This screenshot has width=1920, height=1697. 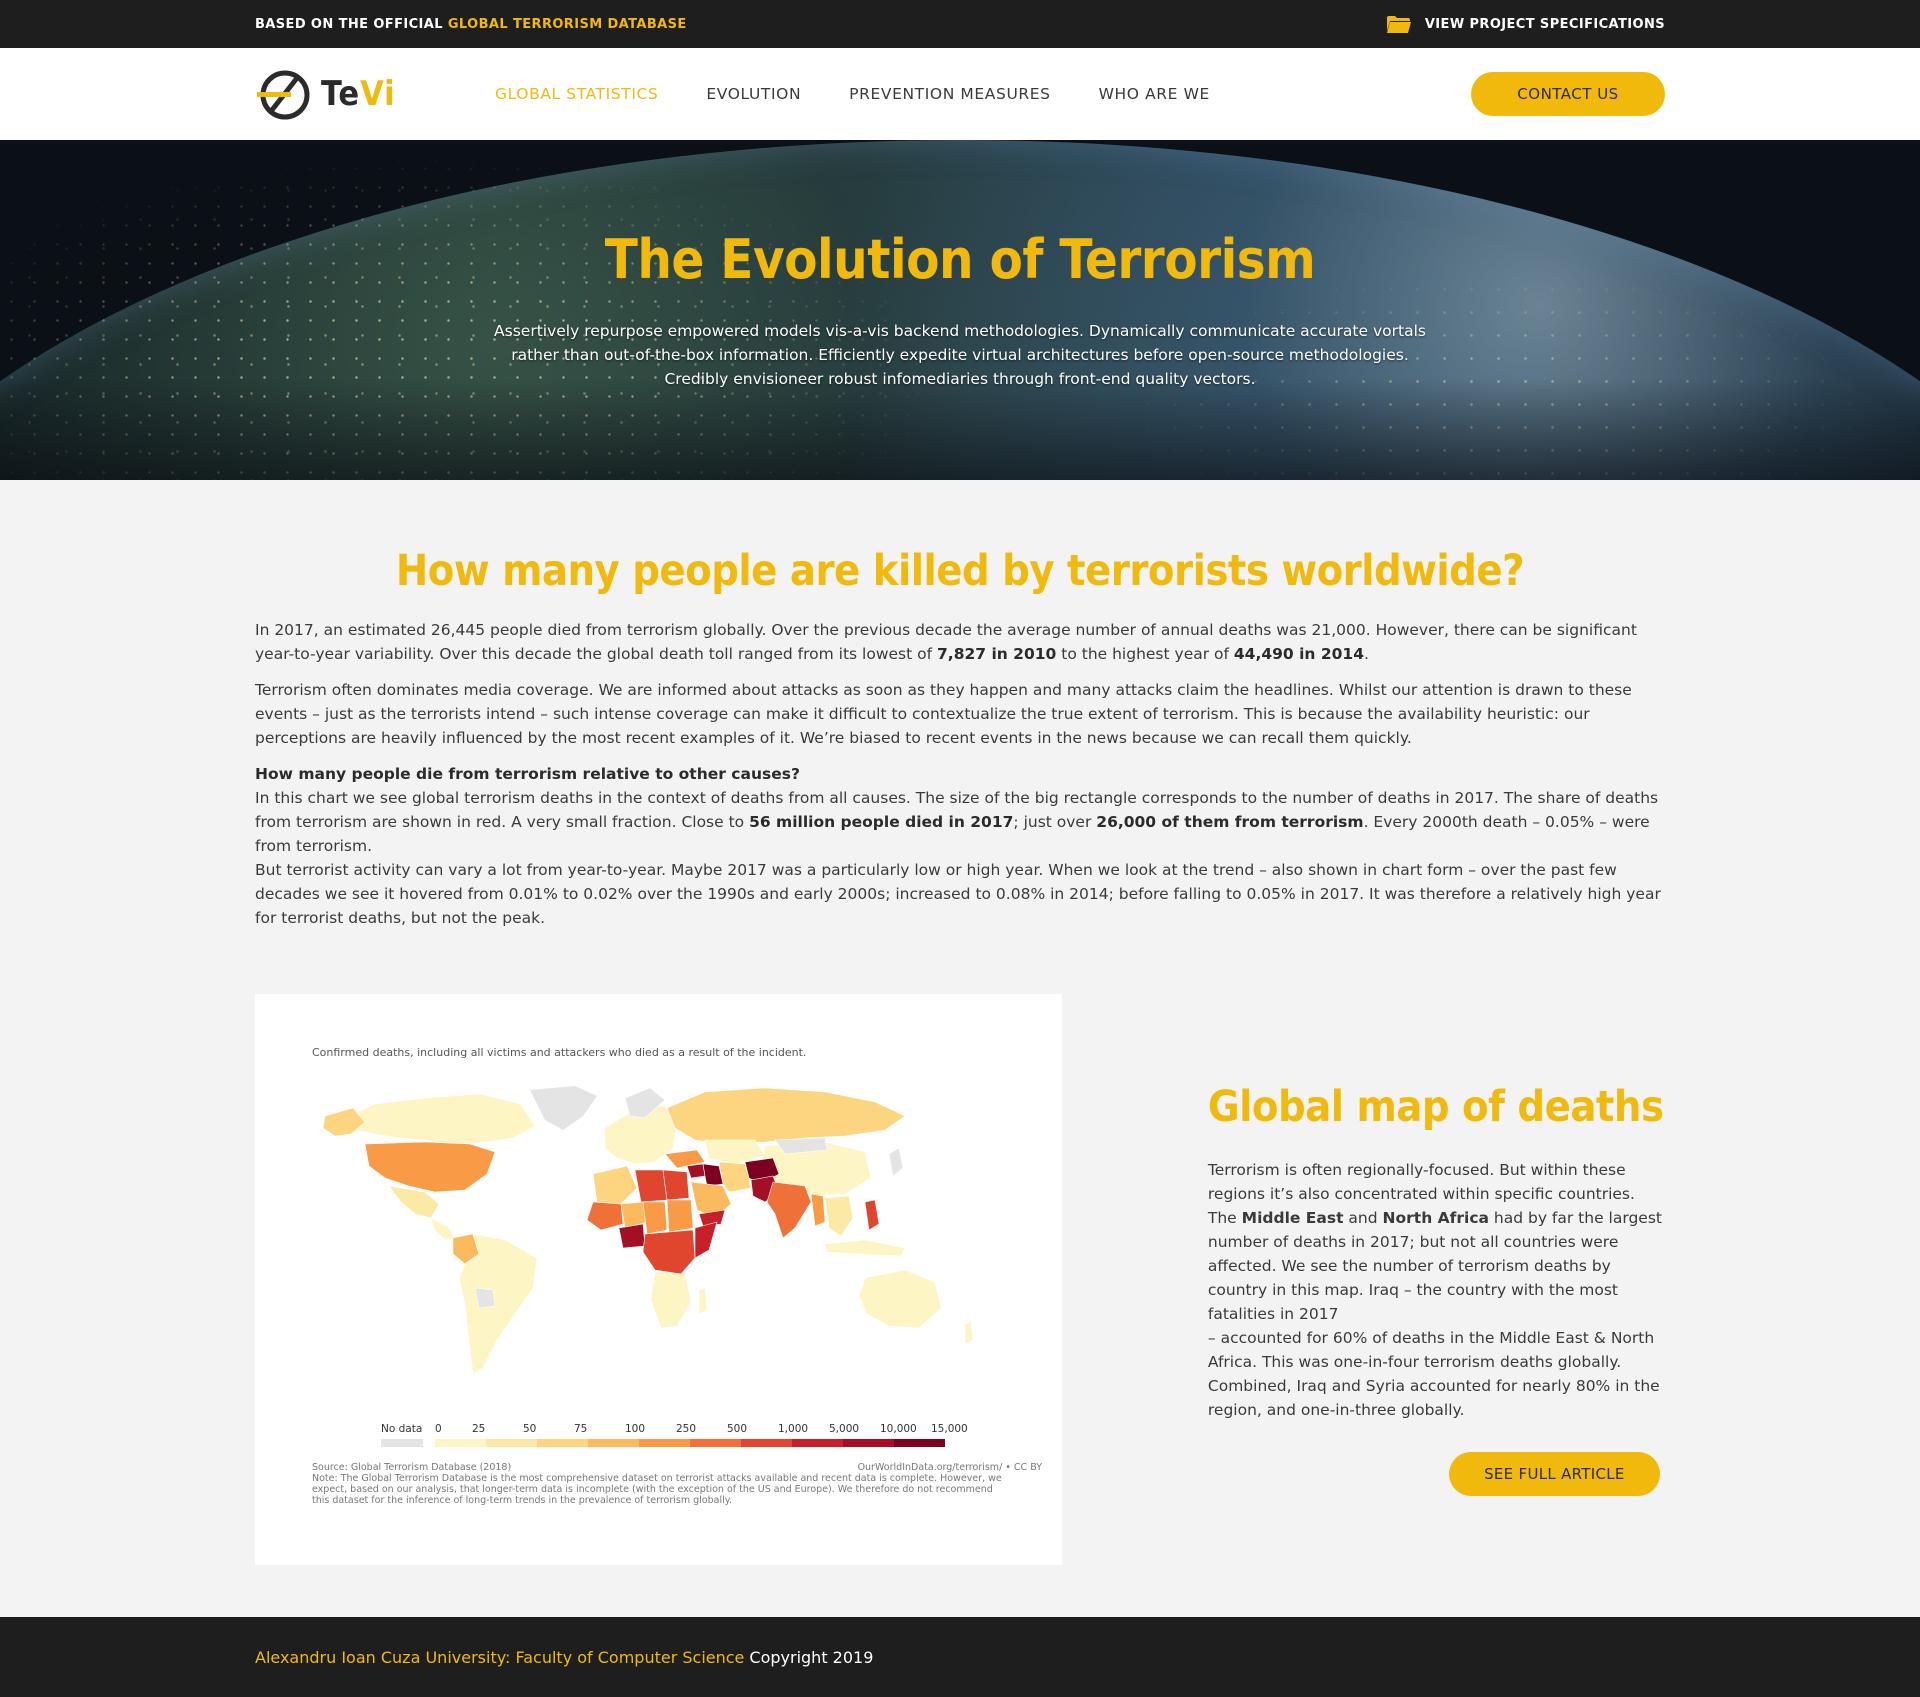 What do you see at coordinates (567, 24) in the screenshot?
I see `database-link: GLOBAL TERRORISM DATABASE` at bounding box center [567, 24].